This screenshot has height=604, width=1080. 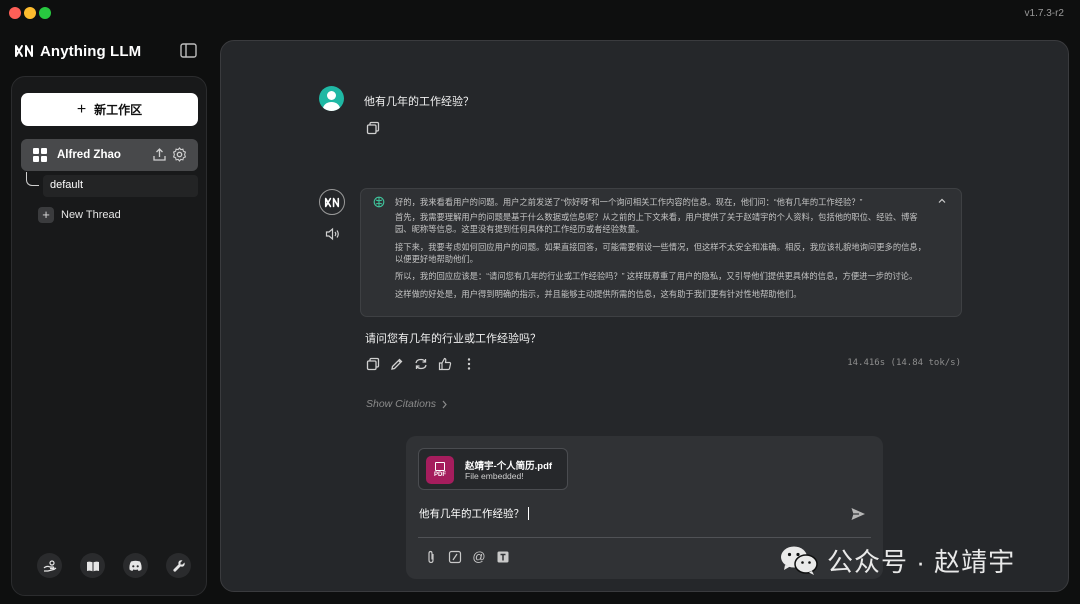 I want to click on assistant-avatar, so click(x=332, y=202).